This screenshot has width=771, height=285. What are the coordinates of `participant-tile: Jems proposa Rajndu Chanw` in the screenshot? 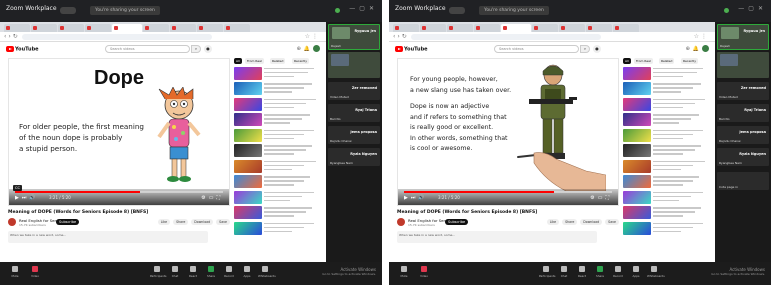 It's located at (354, 135).